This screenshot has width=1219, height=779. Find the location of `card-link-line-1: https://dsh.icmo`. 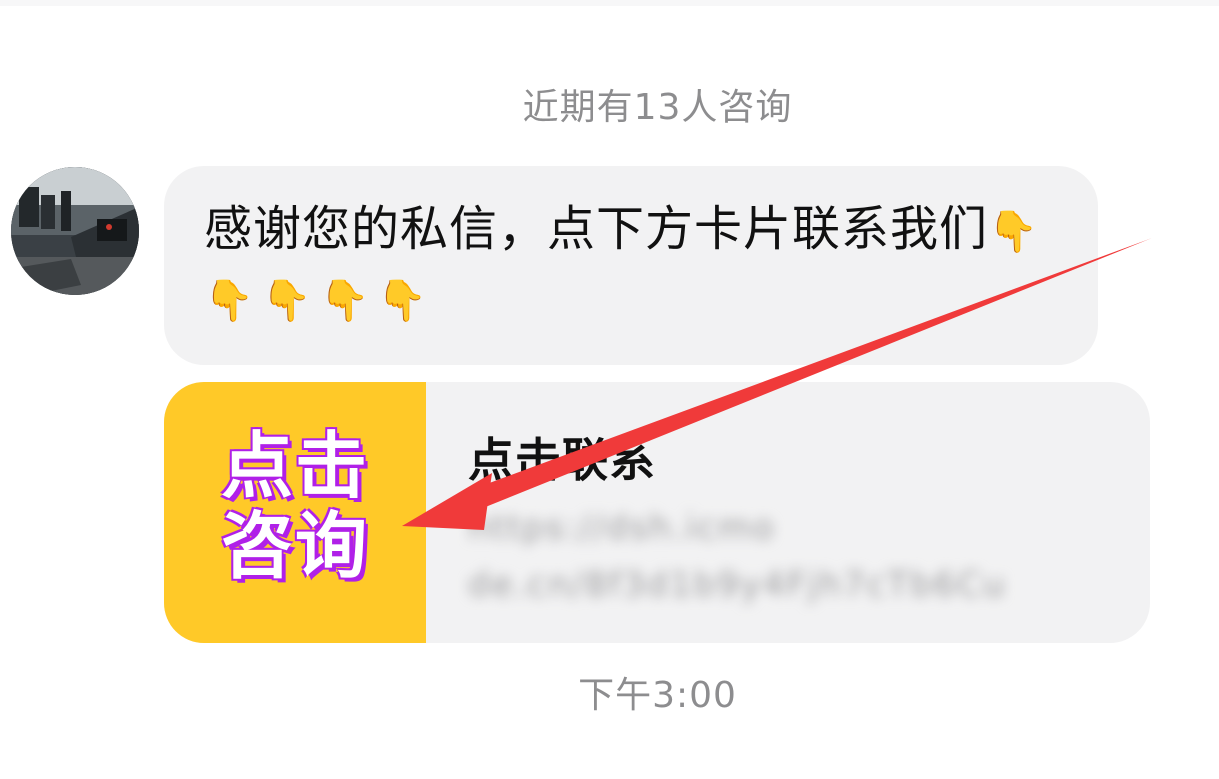

card-link-line-1: https://dsh.icmo is located at coordinates (622, 528).